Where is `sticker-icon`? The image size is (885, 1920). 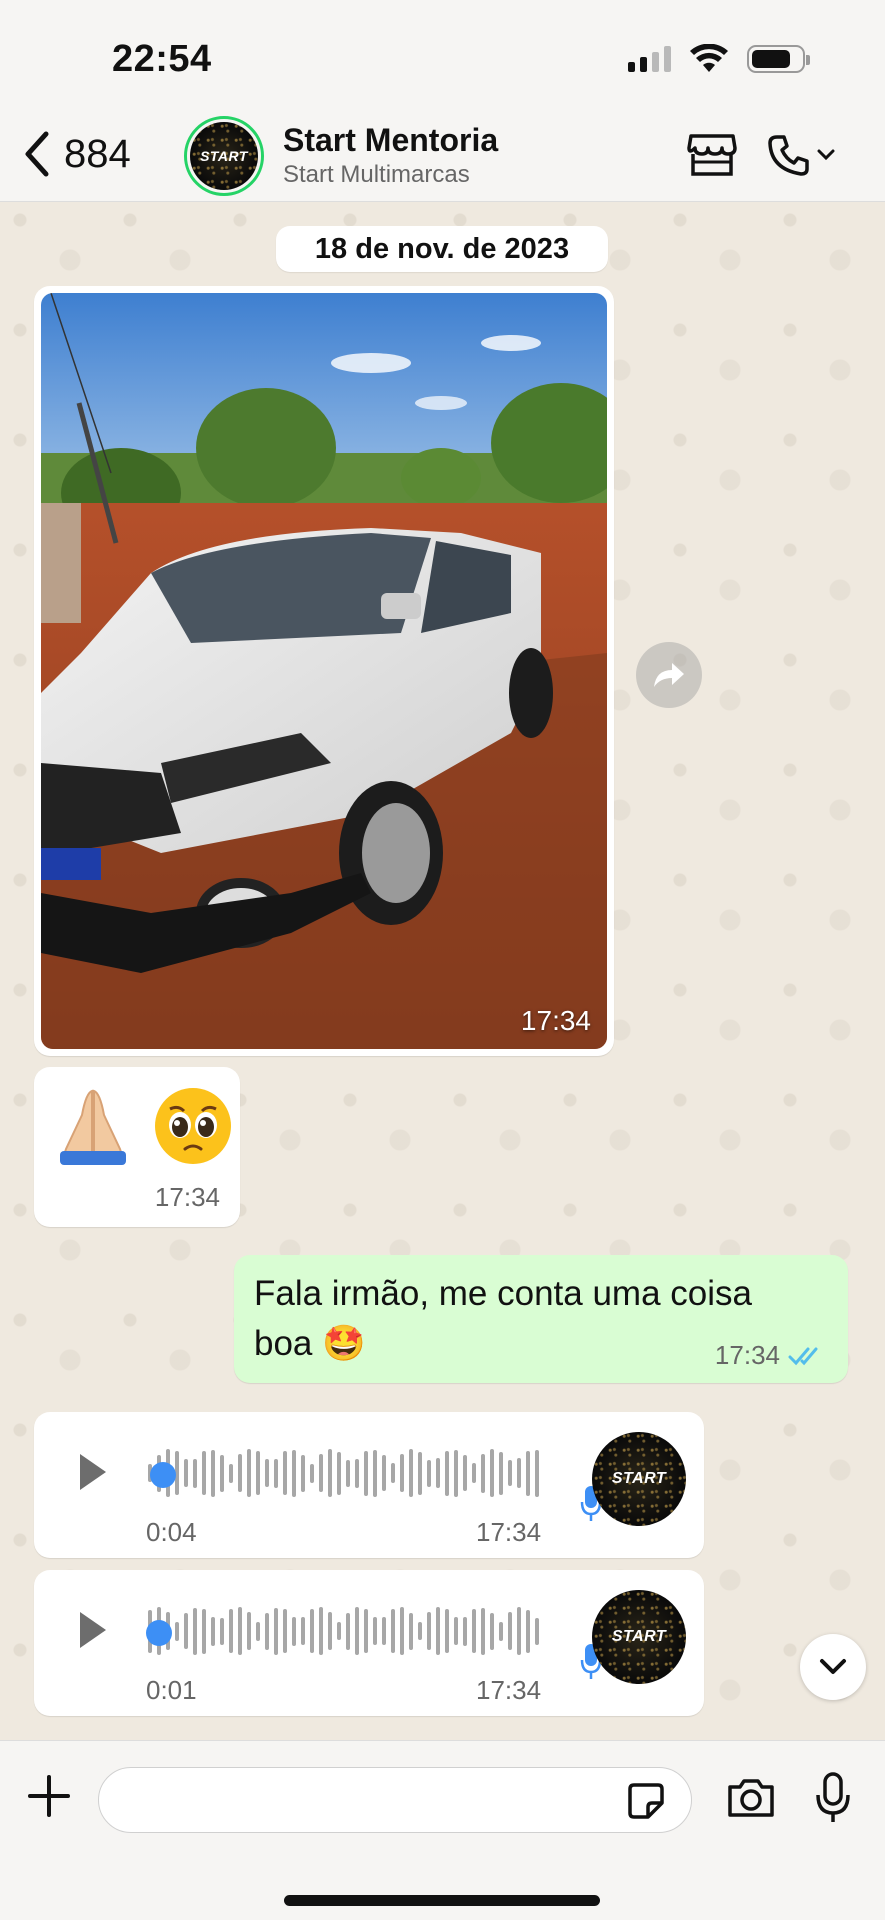
sticker-icon is located at coordinates (646, 1801).